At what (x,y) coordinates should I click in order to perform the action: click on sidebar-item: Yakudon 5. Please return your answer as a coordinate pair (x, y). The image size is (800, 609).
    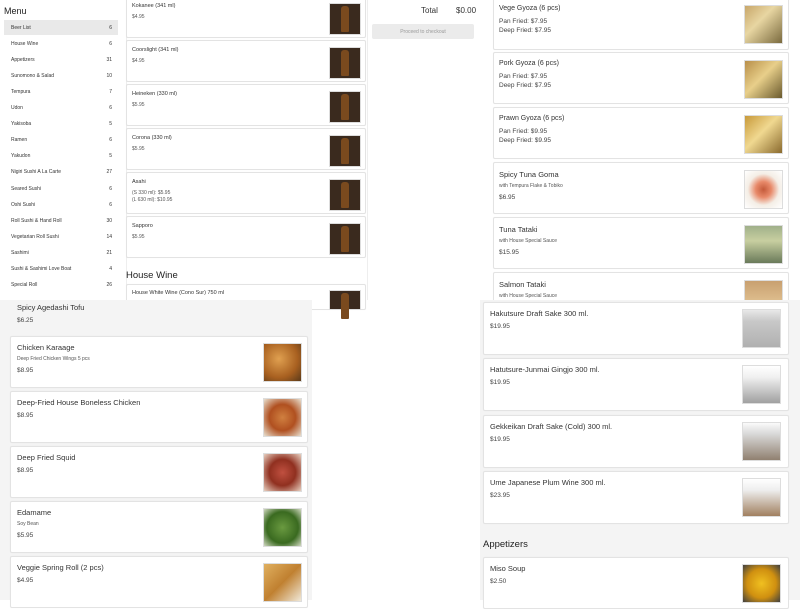
    Looking at the image, I should click on (61, 156).